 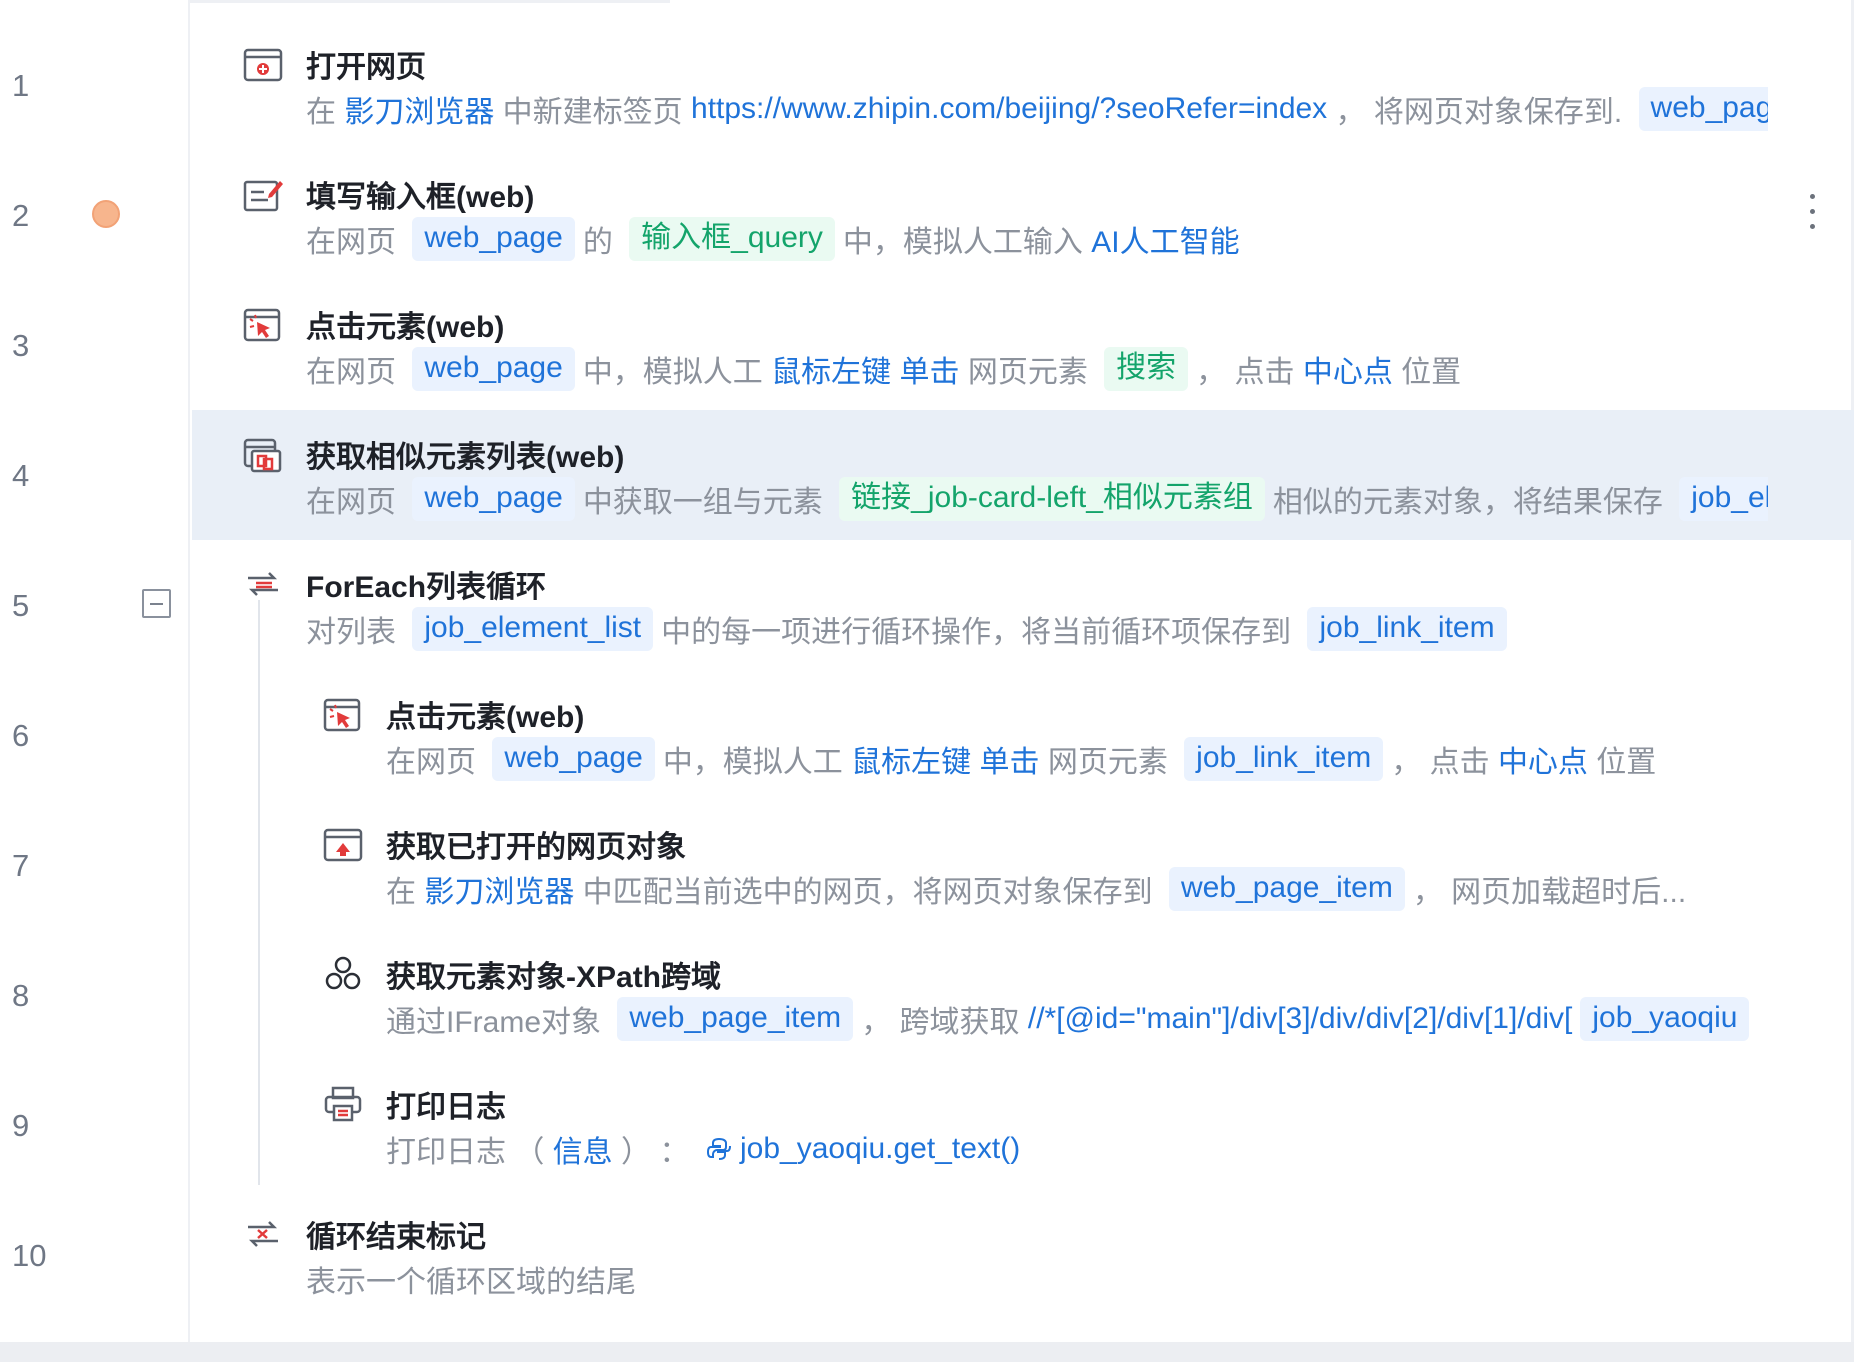 I want to click on loop-end-icon, so click(x=263, y=1234).